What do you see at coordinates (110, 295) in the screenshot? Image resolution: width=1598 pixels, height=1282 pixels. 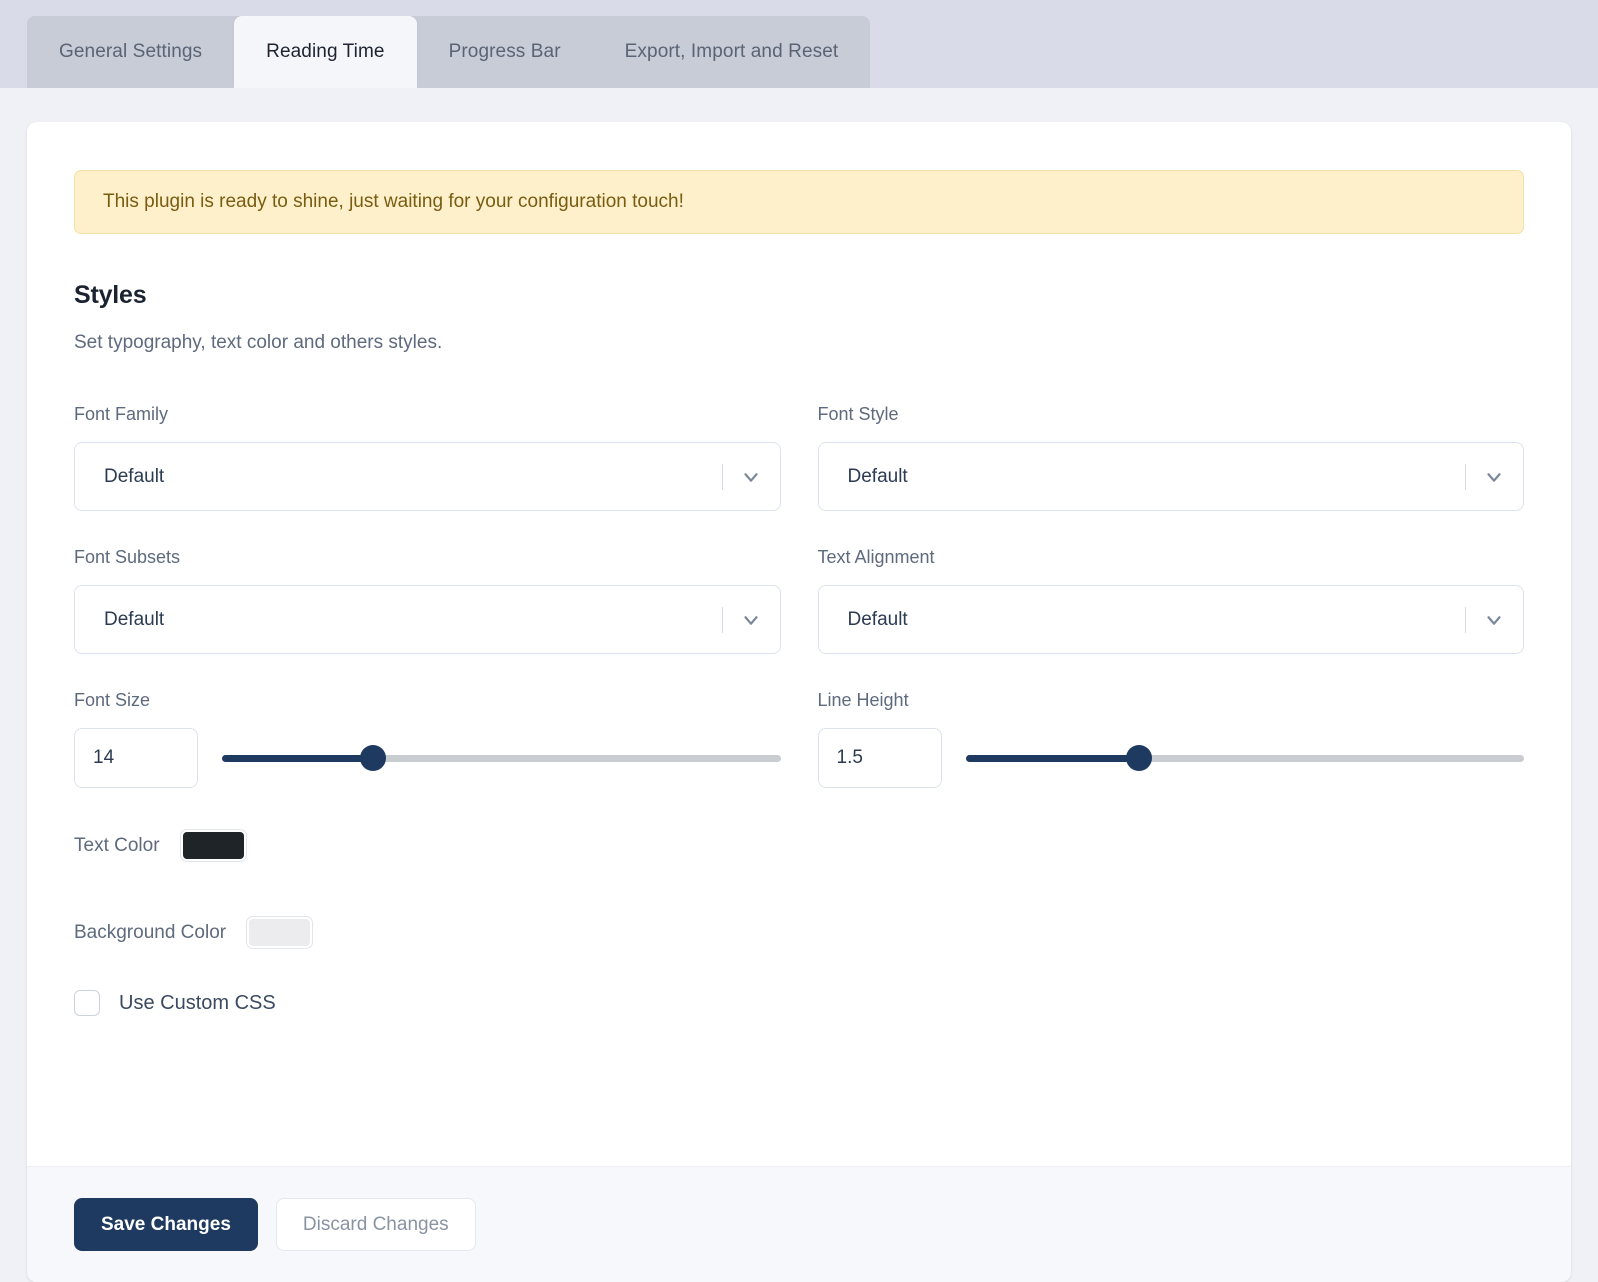 I see `page-title: Styles` at bounding box center [110, 295].